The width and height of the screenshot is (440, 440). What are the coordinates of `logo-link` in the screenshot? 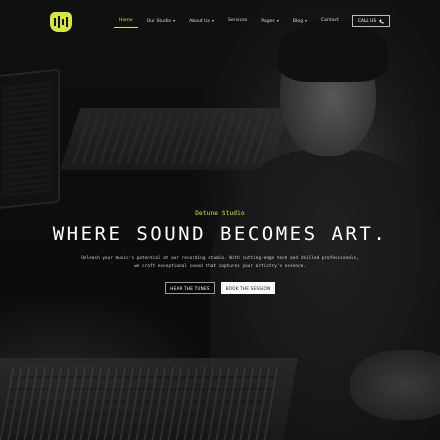 It's located at (61, 22).